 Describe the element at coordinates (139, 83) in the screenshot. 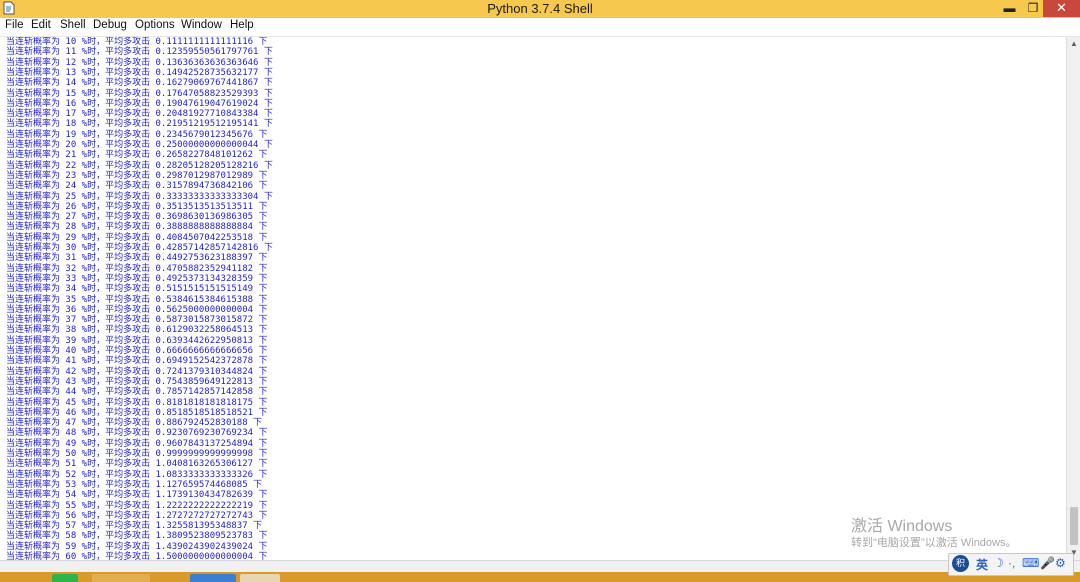

I see `output-line: 当连斩概率为 14 %时，平均多攻击 0.16279069767441867 下` at that location.